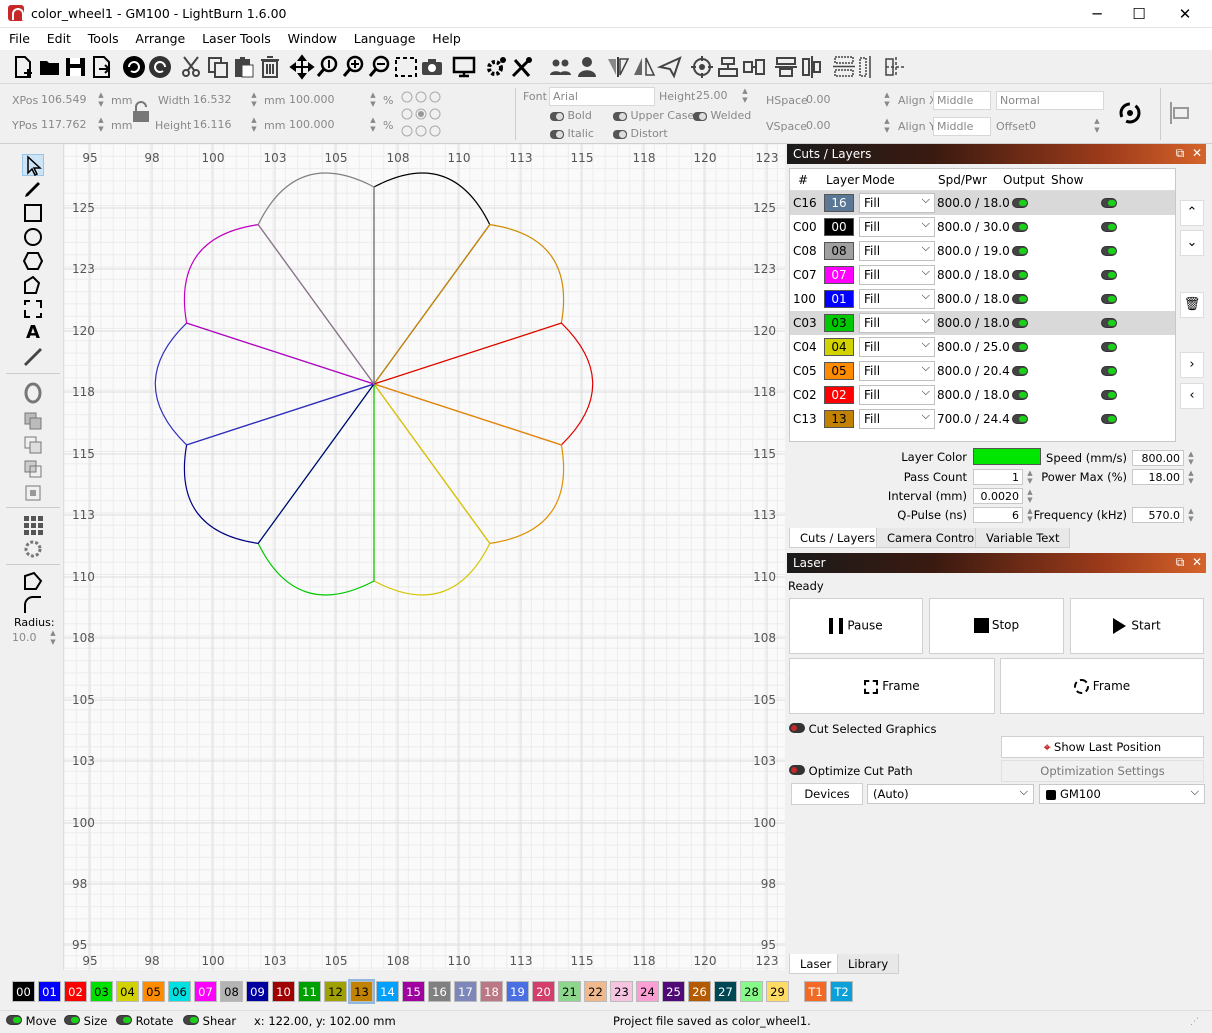 The width and height of the screenshot is (1212, 1033). What do you see at coordinates (1139, 14) in the screenshot?
I see `maximize-button: ☐` at bounding box center [1139, 14].